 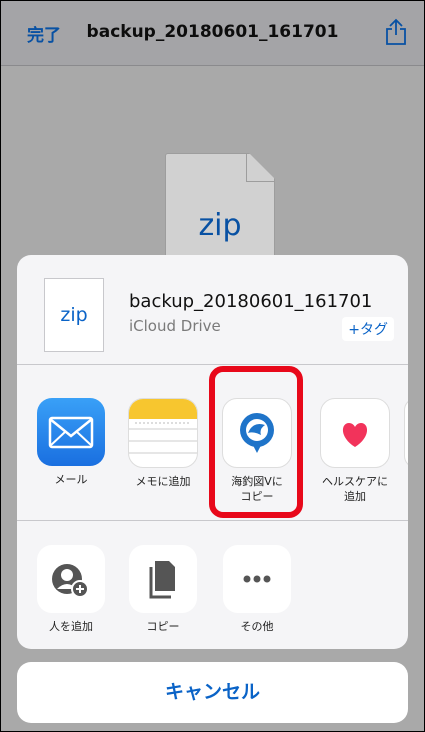 I want to click on share-app-notes: メモに追加, so click(x=163, y=443).